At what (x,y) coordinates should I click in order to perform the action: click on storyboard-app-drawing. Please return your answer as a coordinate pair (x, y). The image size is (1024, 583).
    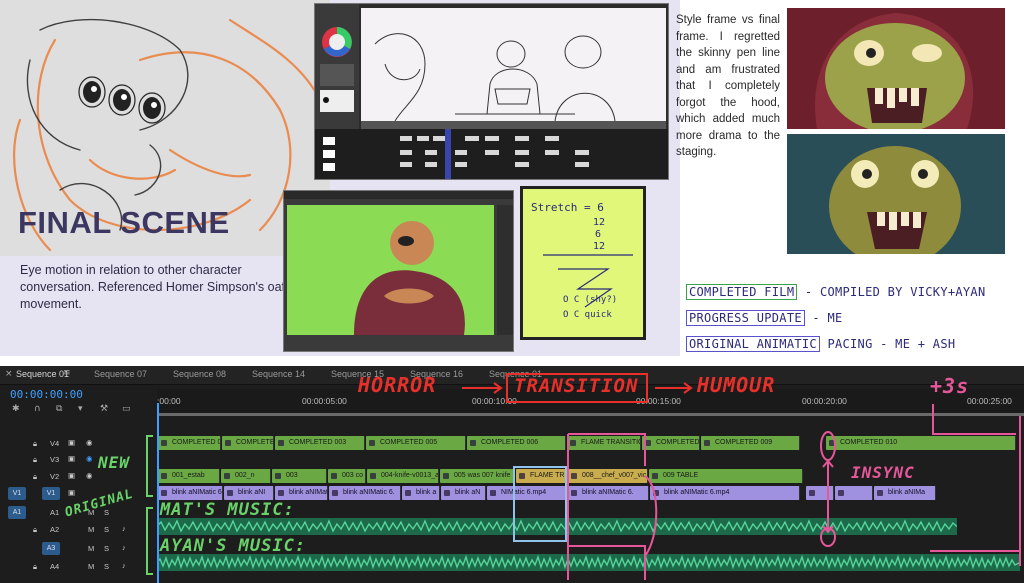
    Looking at the image, I should click on (491, 91).